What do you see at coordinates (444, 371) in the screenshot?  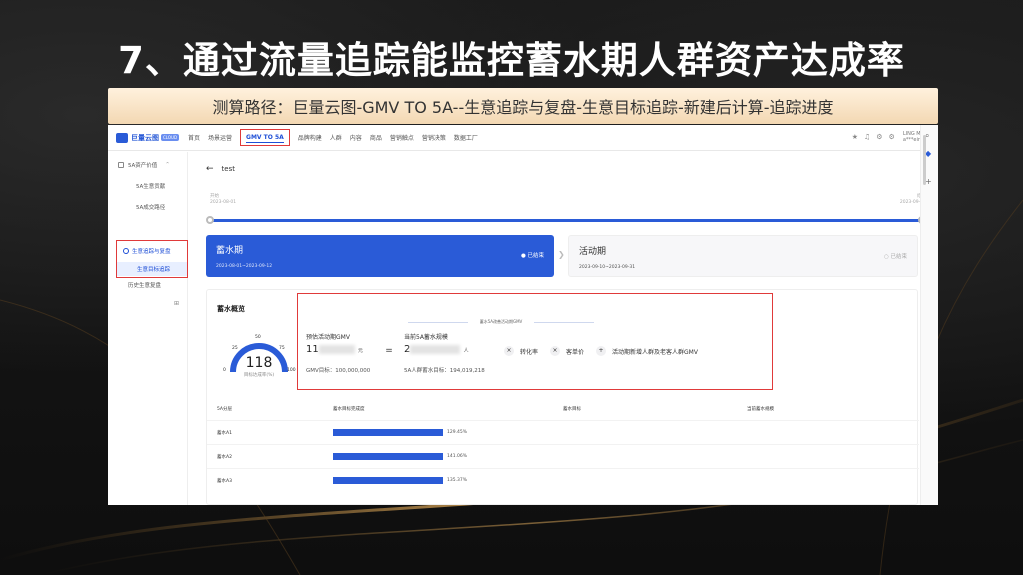 I see `5a-target: 5A人群蓄水目标：194,019,218` at bounding box center [444, 371].